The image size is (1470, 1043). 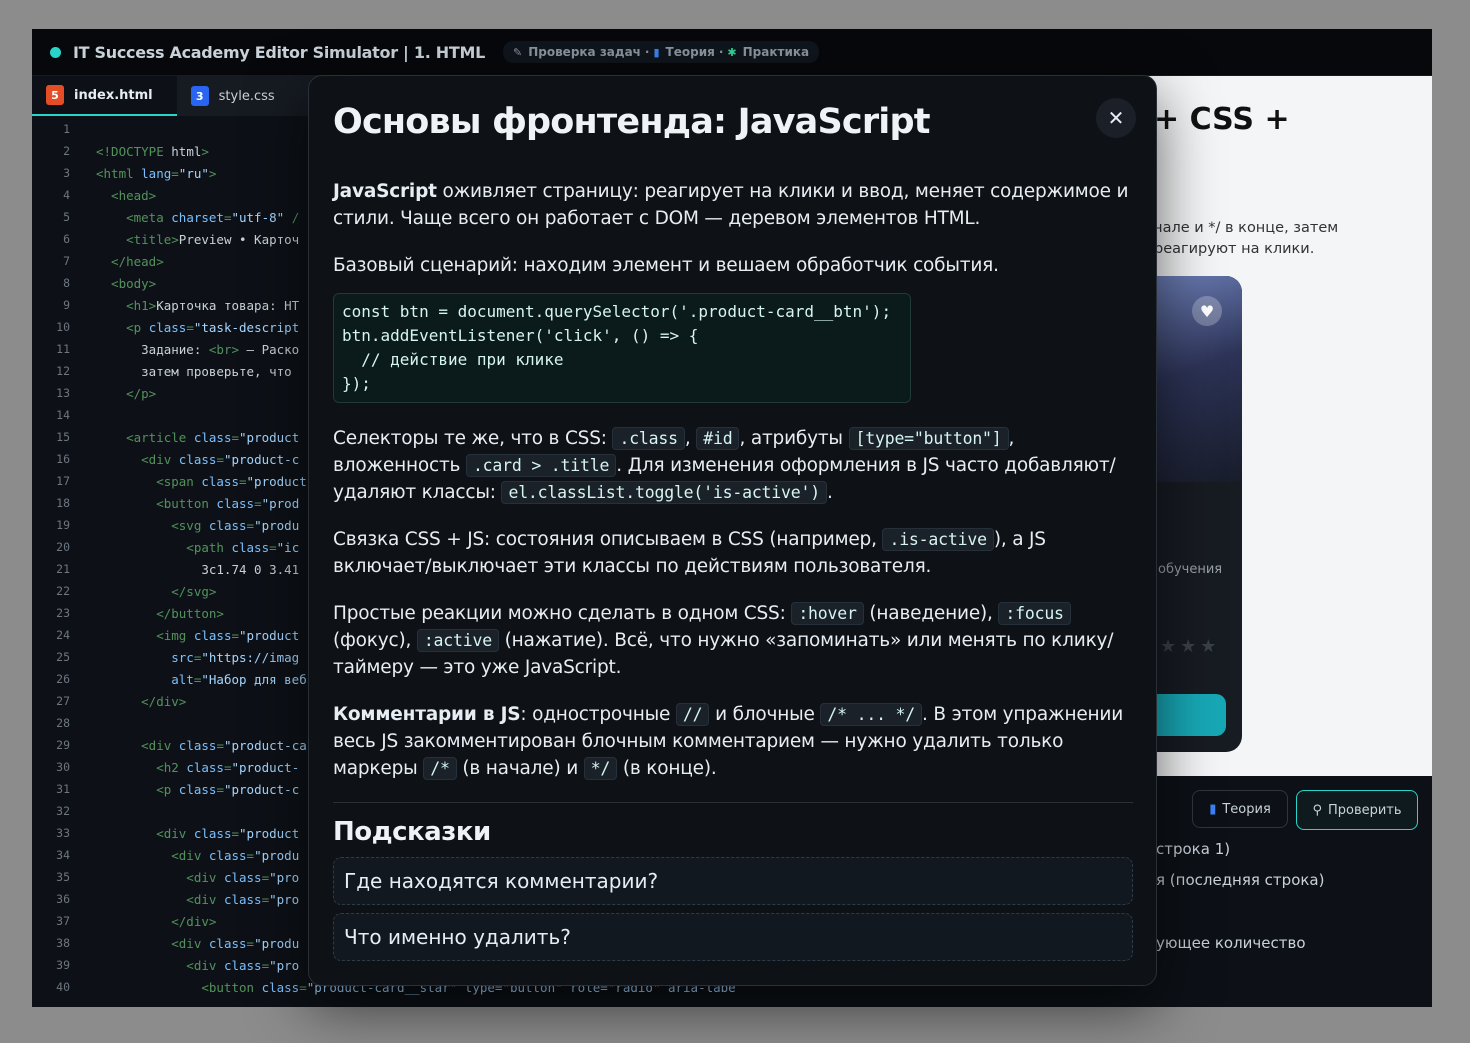 What do you see at coordinates (228, 305) in the screenshot?
I see `code-token: Карточка товара: HT` at bounding box center [228, 305].